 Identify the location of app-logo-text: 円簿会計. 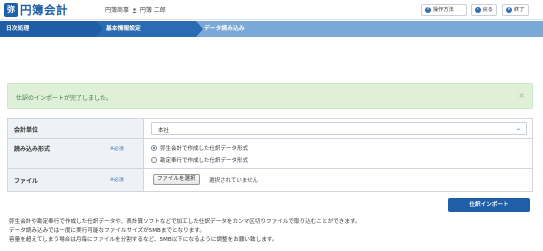
(44, 10).